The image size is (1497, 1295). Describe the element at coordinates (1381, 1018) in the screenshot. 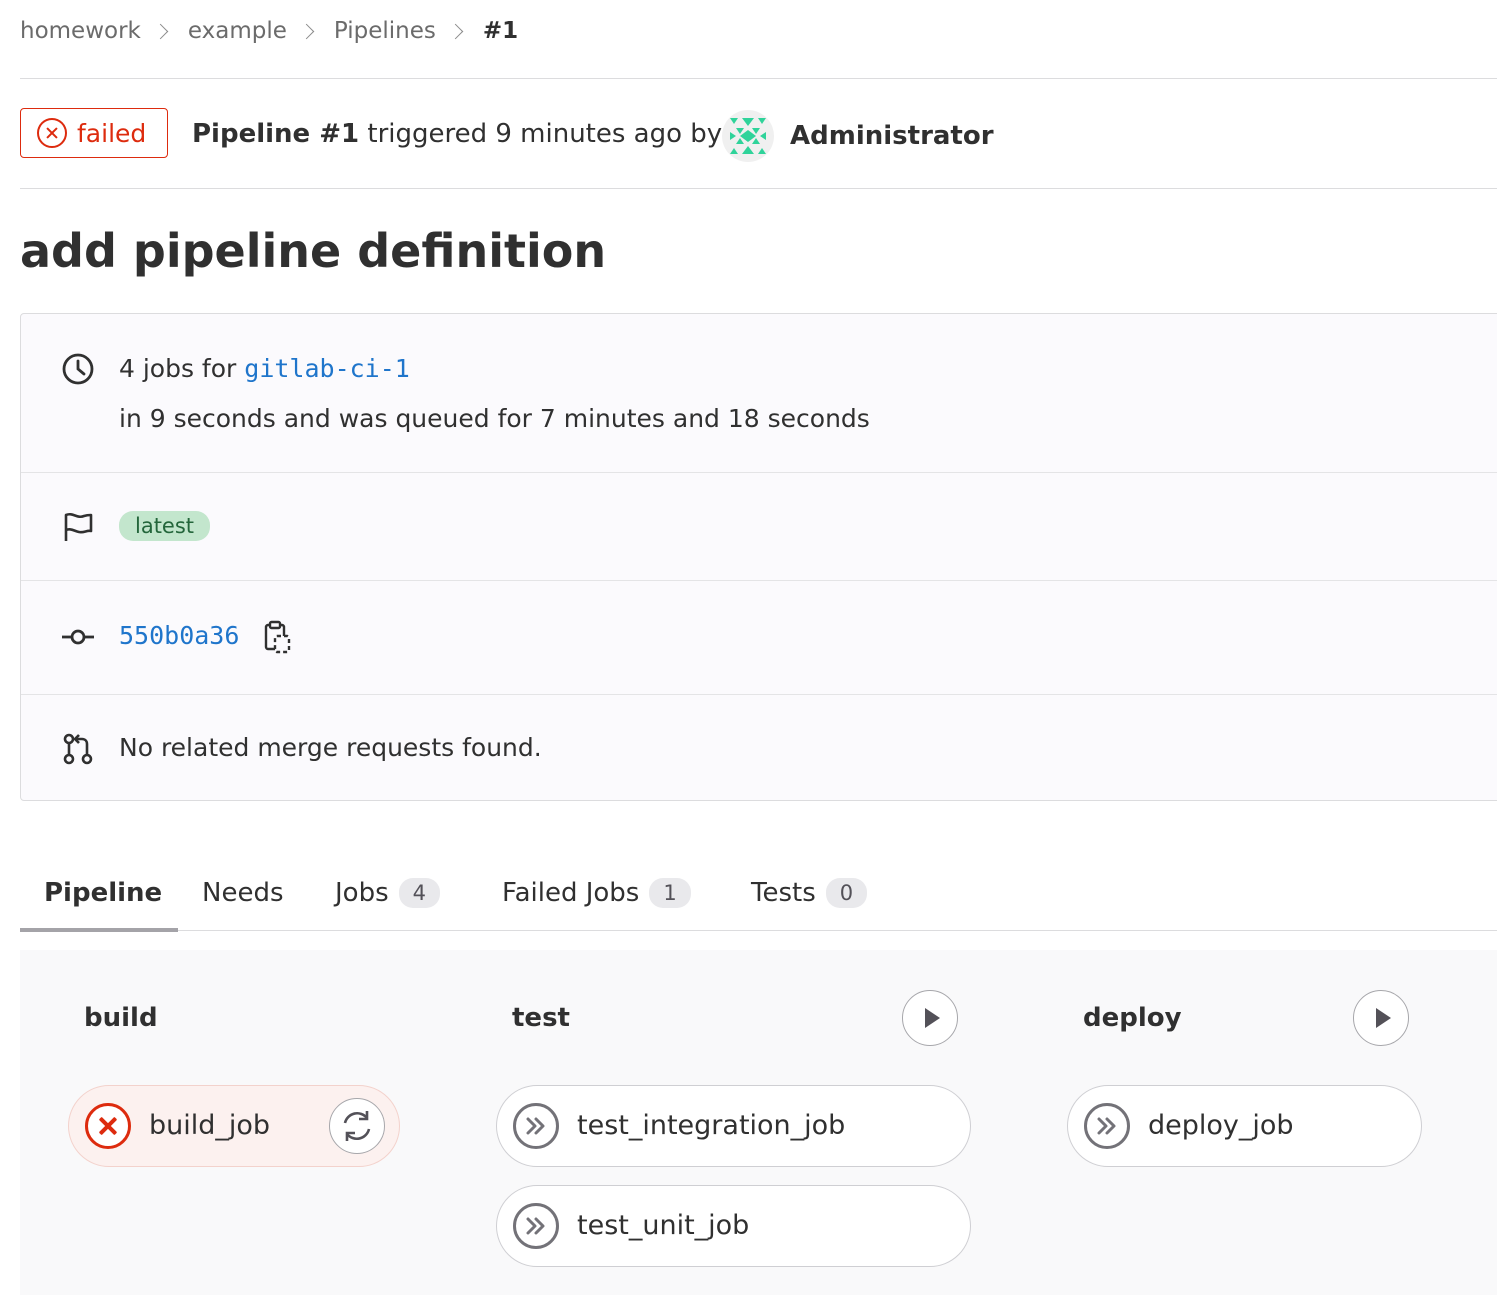

I see `play-stage-deploy-button` at that location.